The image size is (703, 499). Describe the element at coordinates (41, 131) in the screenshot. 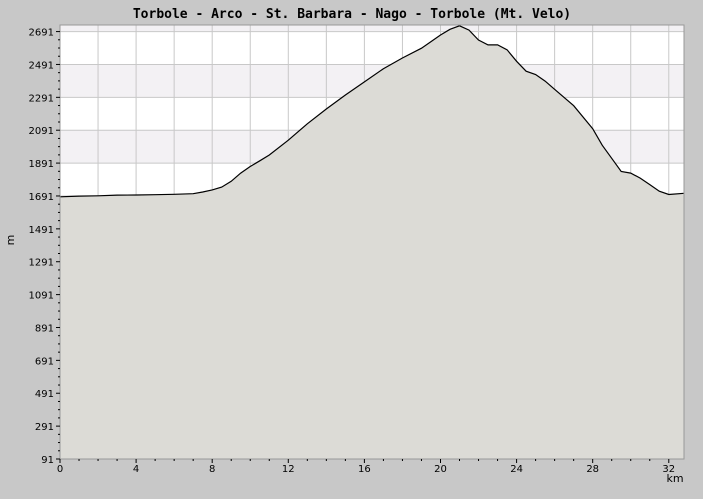

I see `y-tick-label: 2091` at that location.